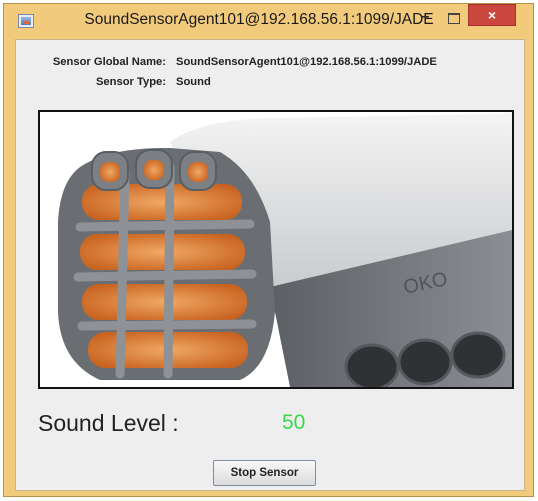  Describe the element at coordinates (264, 473) in the screenshot. I see `stop-sensor-button: Stop Sensor` at that location.